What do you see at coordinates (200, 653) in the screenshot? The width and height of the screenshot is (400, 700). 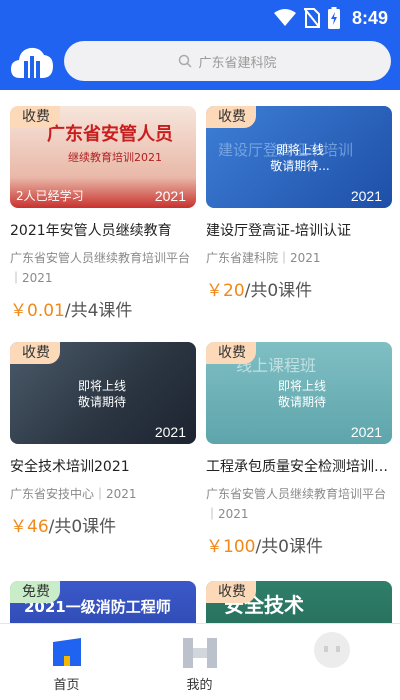 I see `profile-icon` at bounding box center [200, 653].